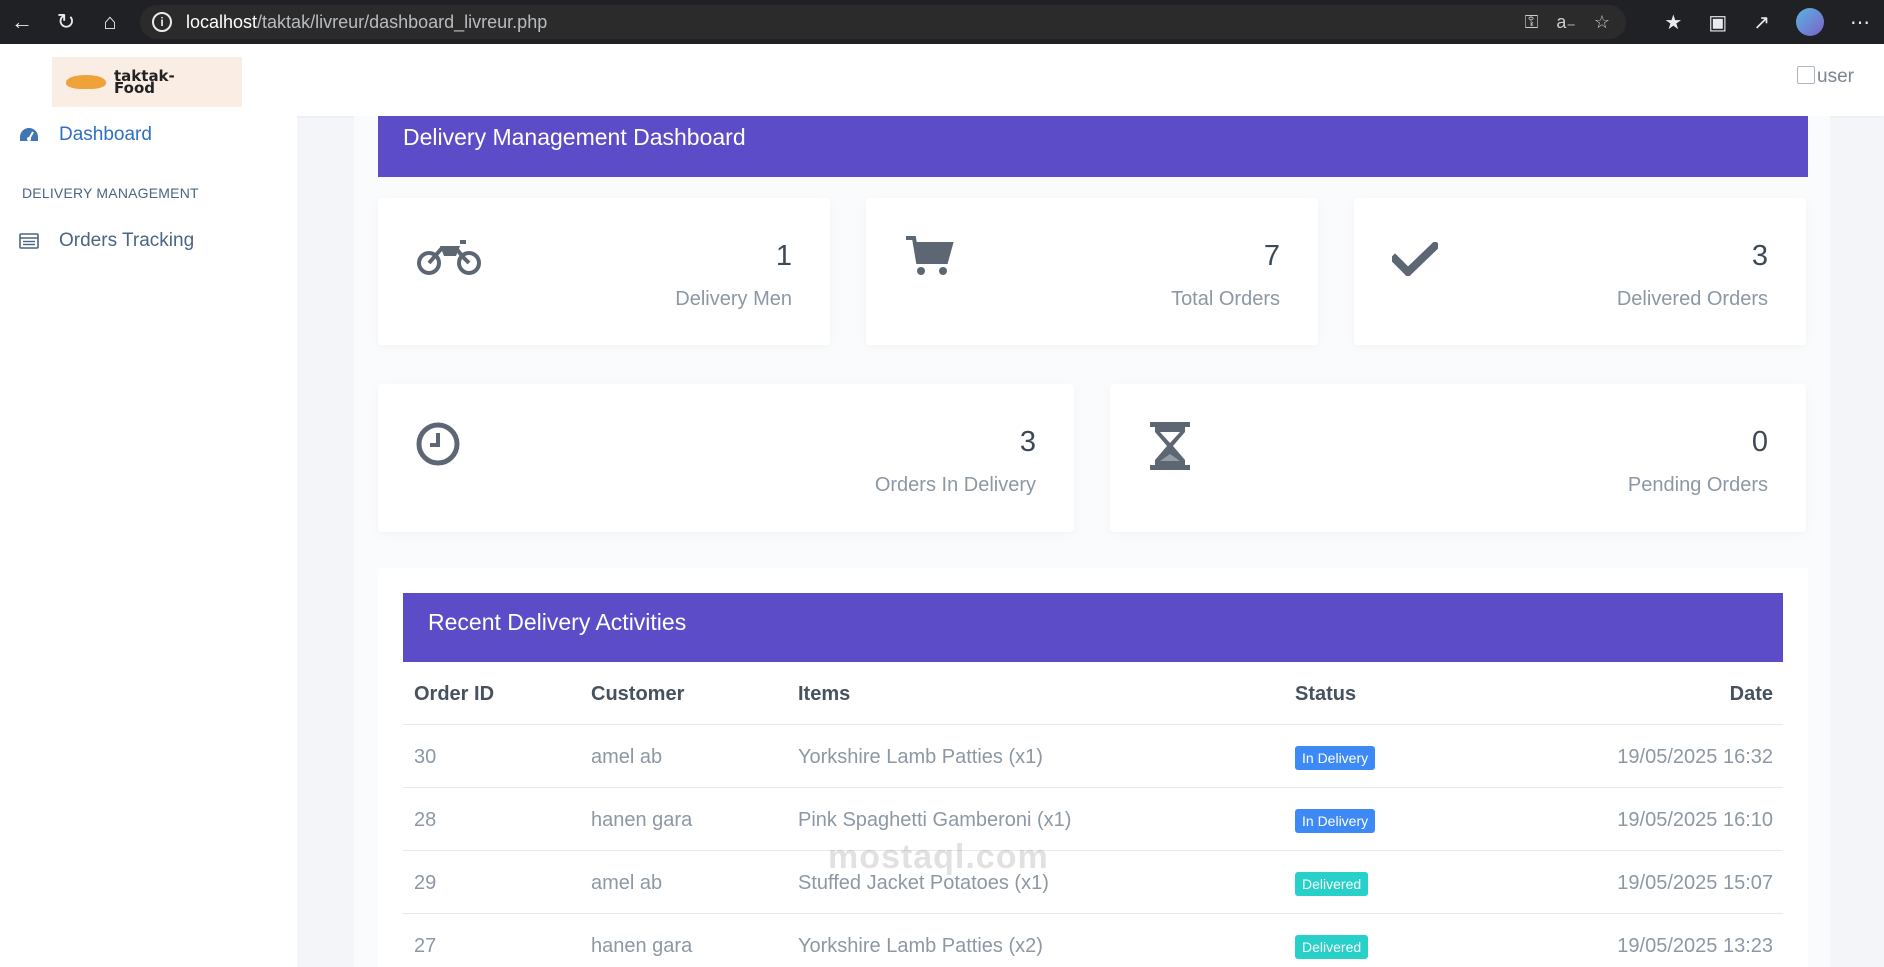 This screenshot has height=967, width=1884. Describe the element at coordinates (1566, 22) in the screenshot. I see `translate-icon: a₋` at that location.